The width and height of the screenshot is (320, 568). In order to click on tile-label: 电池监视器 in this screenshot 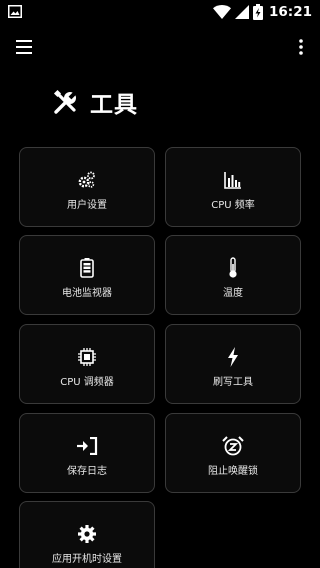, I will do `click(87, 293)`.